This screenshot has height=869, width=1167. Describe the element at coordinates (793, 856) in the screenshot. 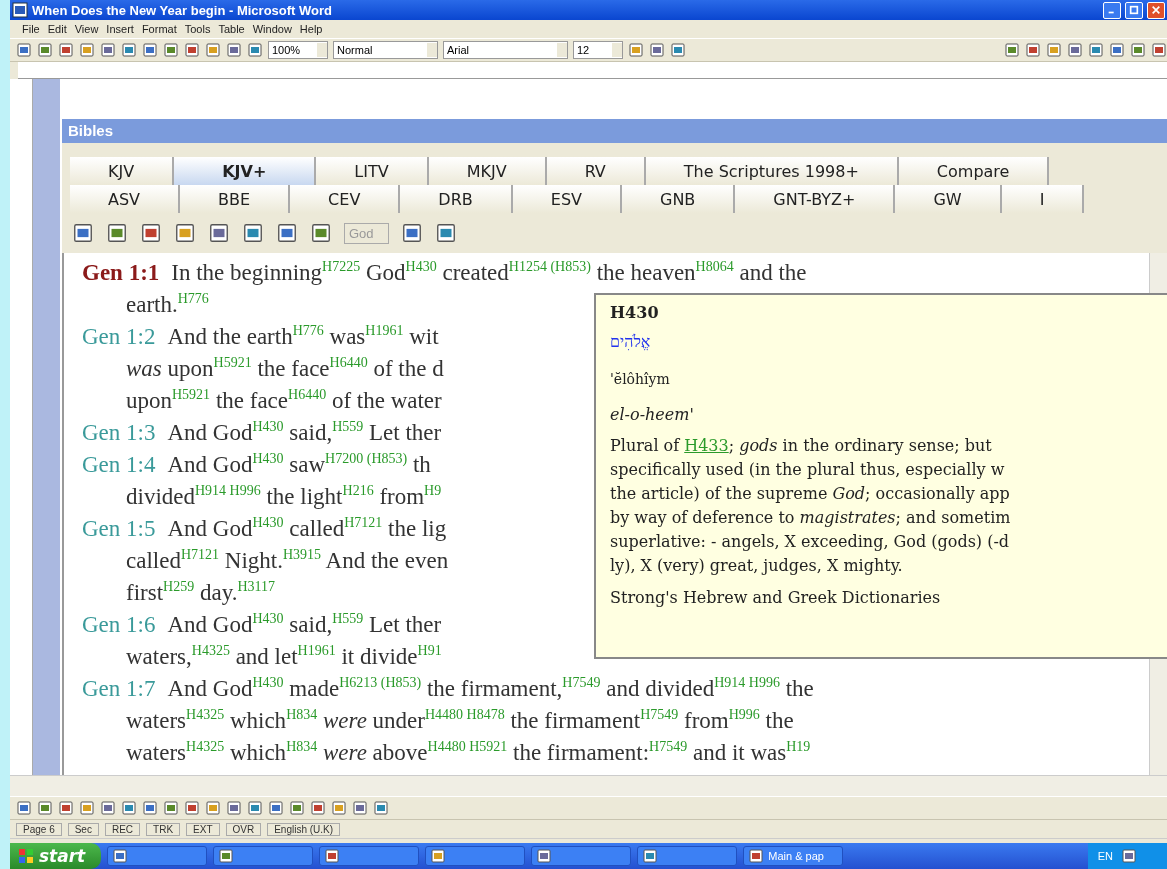

I see `taskbar-button: Main & pap` at that location.